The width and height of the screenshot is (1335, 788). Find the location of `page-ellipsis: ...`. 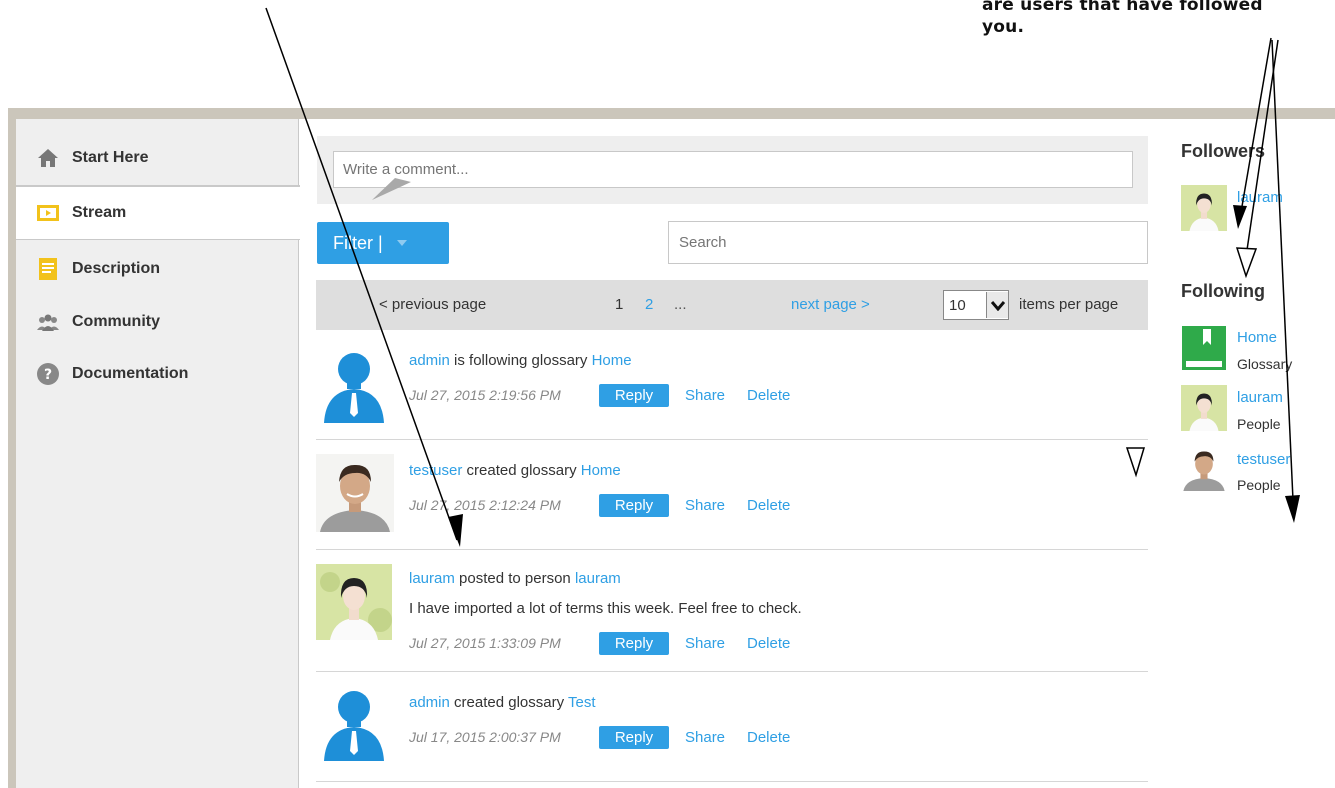

page-ellipsis: ... is located at coordinates (680, 304).